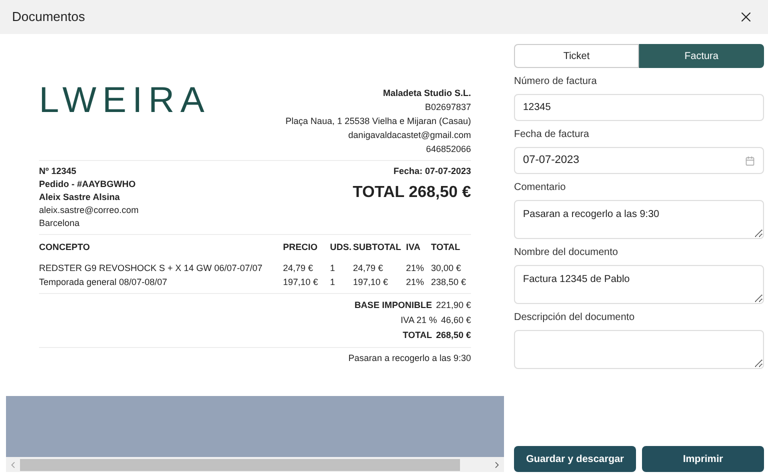  What do you see at coordinates (566, 253) in the screenshot?
I see `field-label: Nombre del documento` at bounding box center [566, 253].